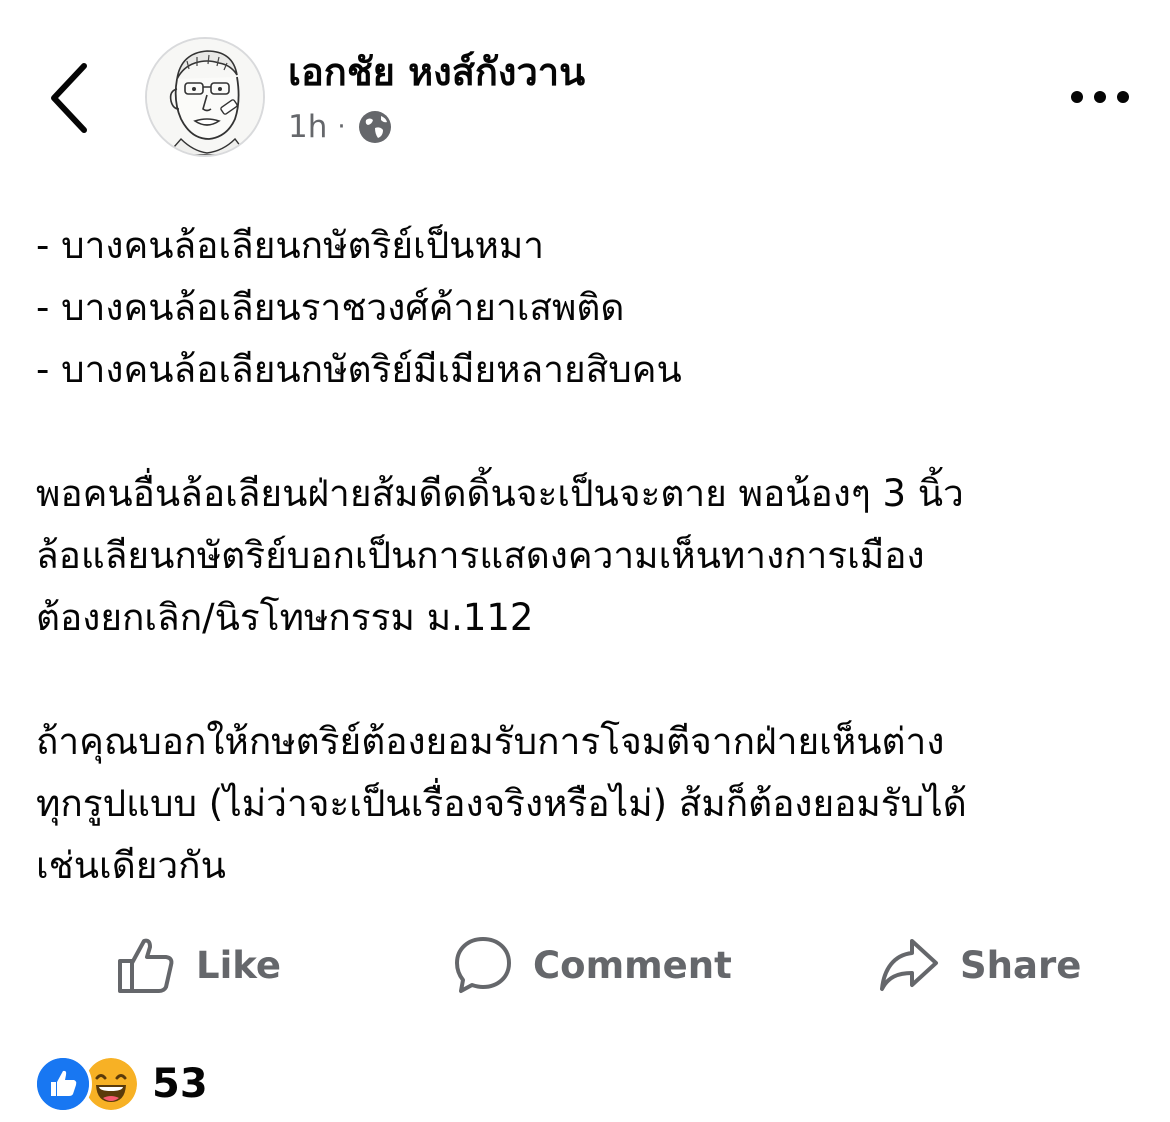 The image size is (1170, 1122). What do you see at coordinates (1021, 965) in the screenshot?
I see `share-label: Share` at bounding box center [1021, 965].